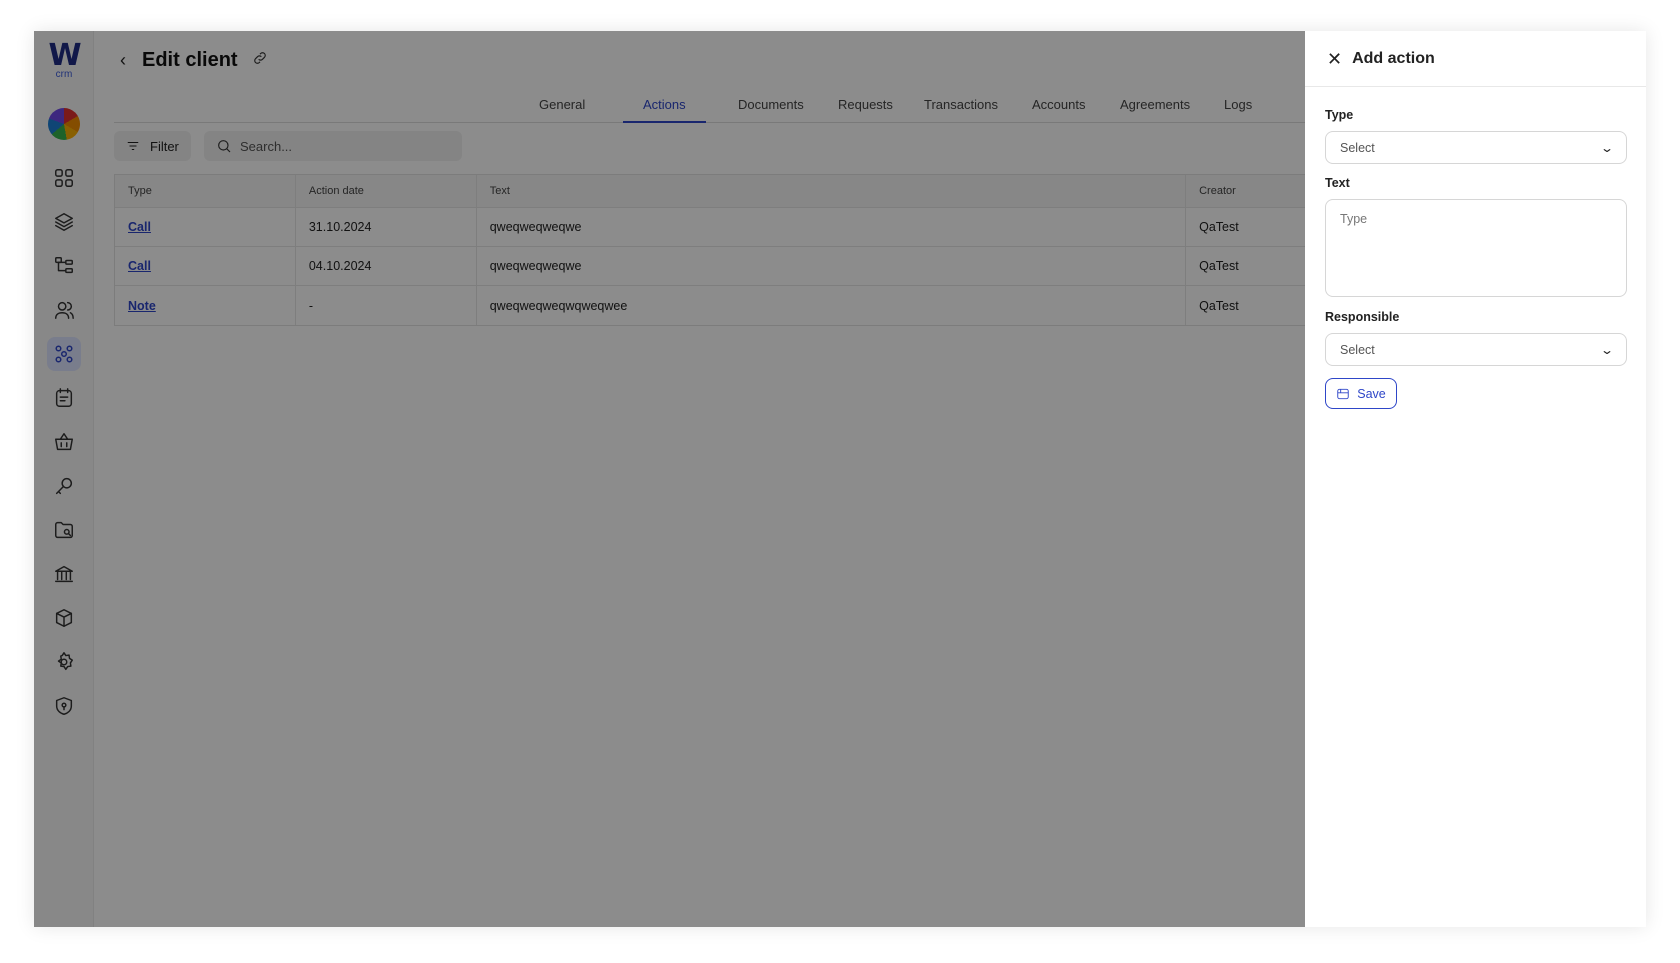 This screenshot has width=1680, height=963. I want to click on type-select-value: Select, so click(1357, 147).